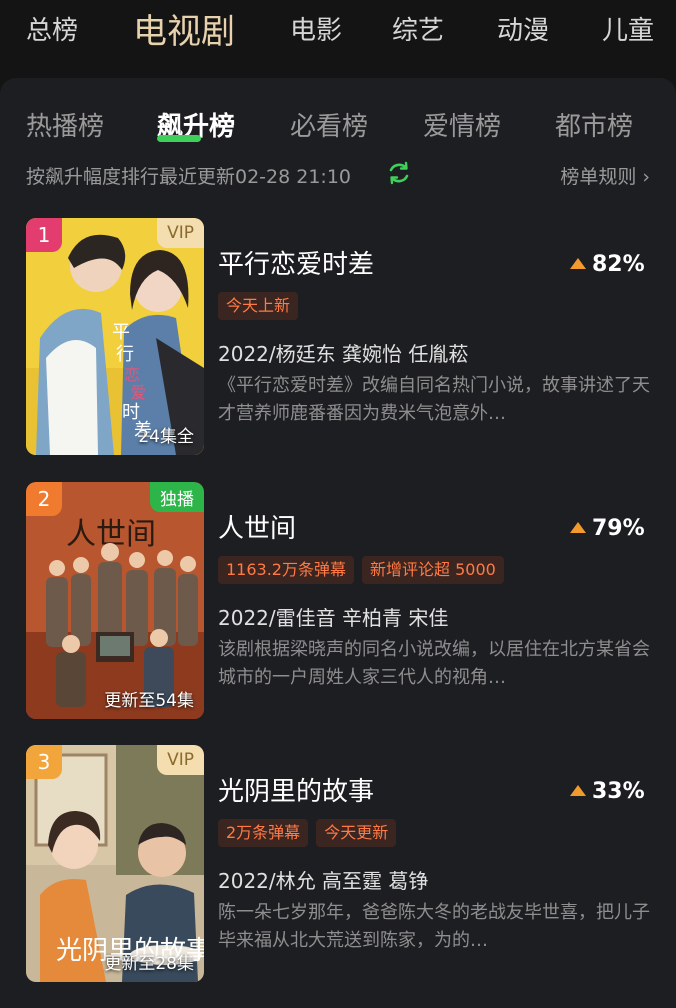  I want to click on episode-count: 24集全, so click(166, 437).